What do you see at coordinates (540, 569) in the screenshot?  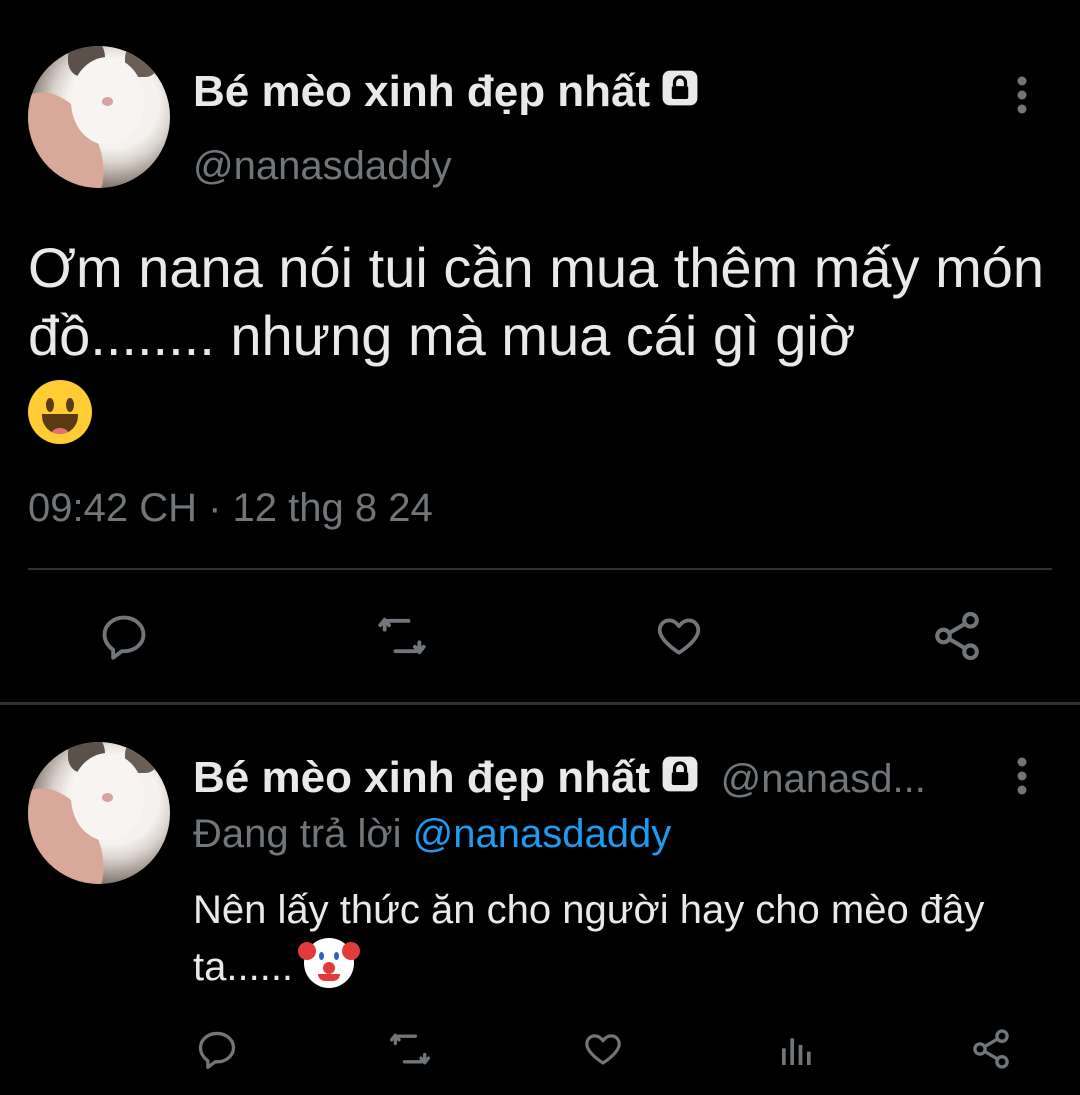 I see `divider` at bounding box center [540, 569].